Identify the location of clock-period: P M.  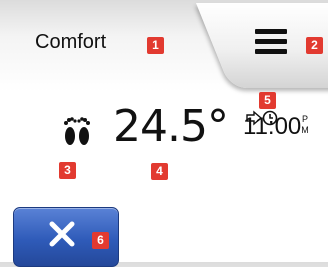
(305, 124).